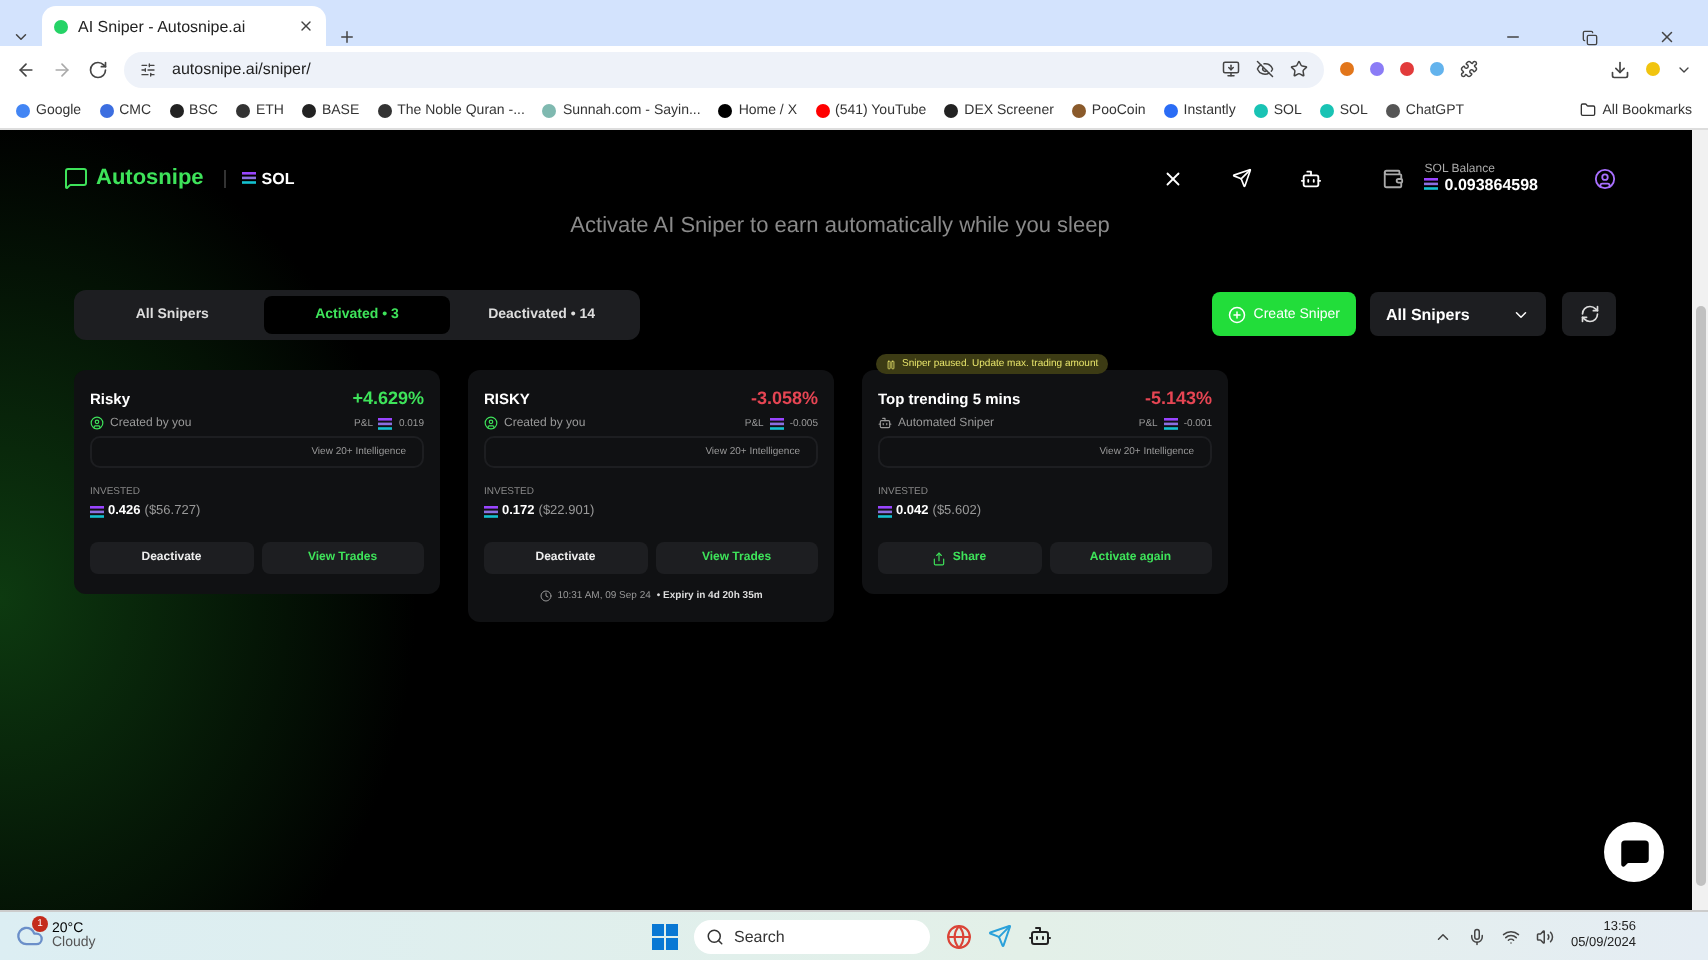 This screenshot has height=960, width=1708. I want to click on forward-icon, so click(62, 69).